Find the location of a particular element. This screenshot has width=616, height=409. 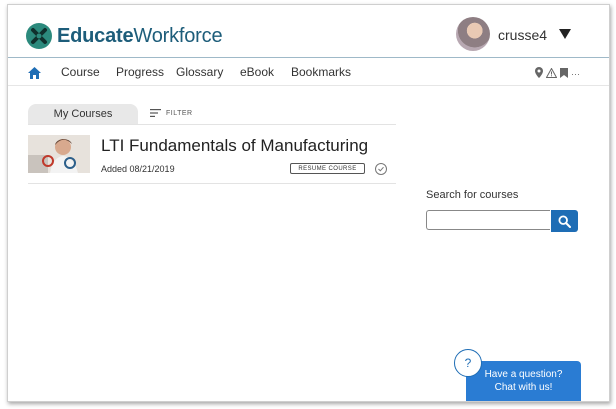

more-icon: ··· is located at coordinates (575, 74).